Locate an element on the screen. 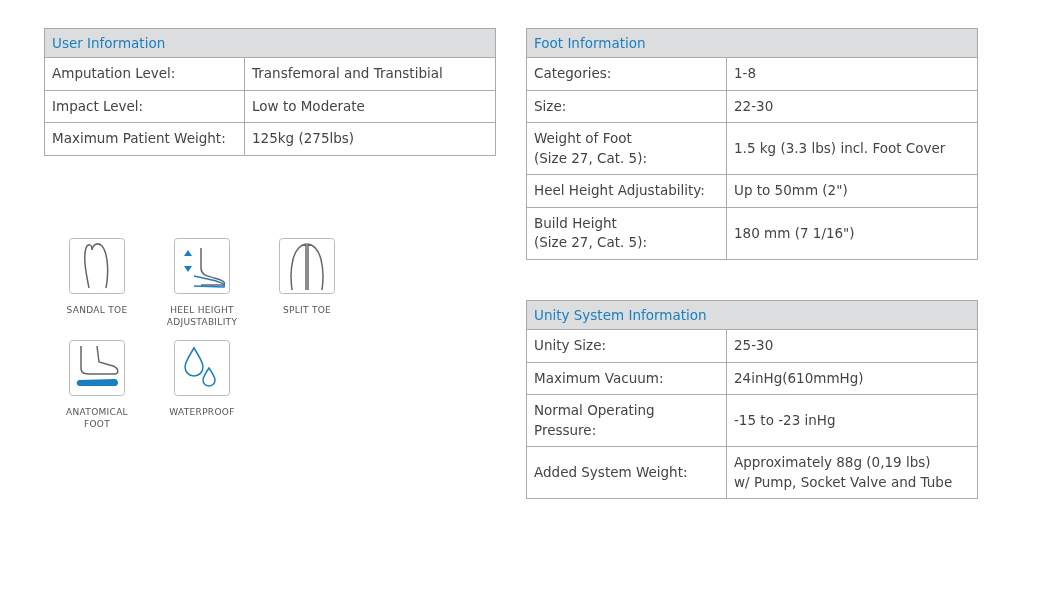 This screenshot has width=1049, height=608. heel-height-icon is located at coordinates (202, 265).